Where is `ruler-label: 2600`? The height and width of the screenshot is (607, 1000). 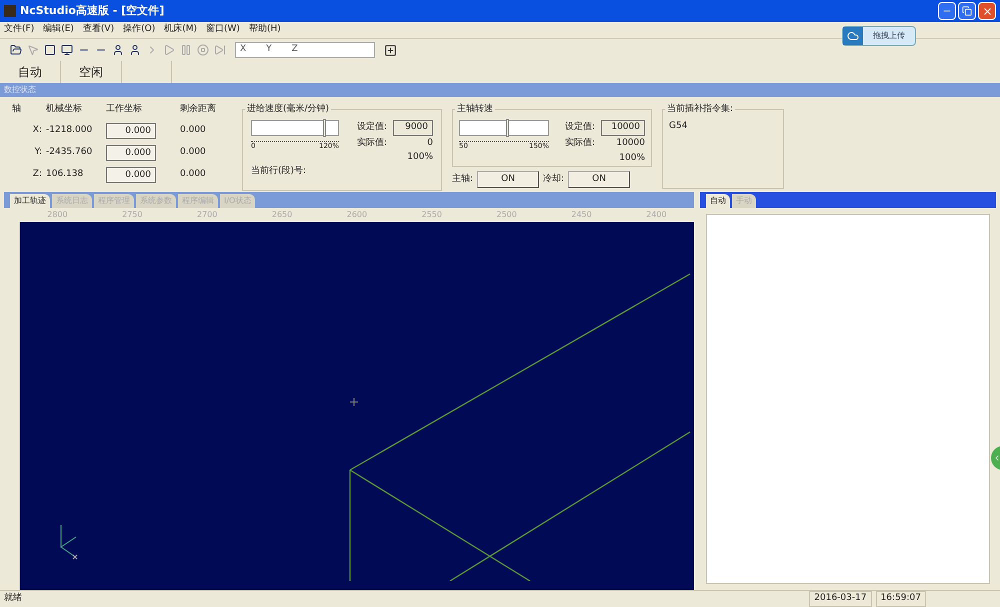 ruler-label: 2600 is located at coordinates (357, 215).